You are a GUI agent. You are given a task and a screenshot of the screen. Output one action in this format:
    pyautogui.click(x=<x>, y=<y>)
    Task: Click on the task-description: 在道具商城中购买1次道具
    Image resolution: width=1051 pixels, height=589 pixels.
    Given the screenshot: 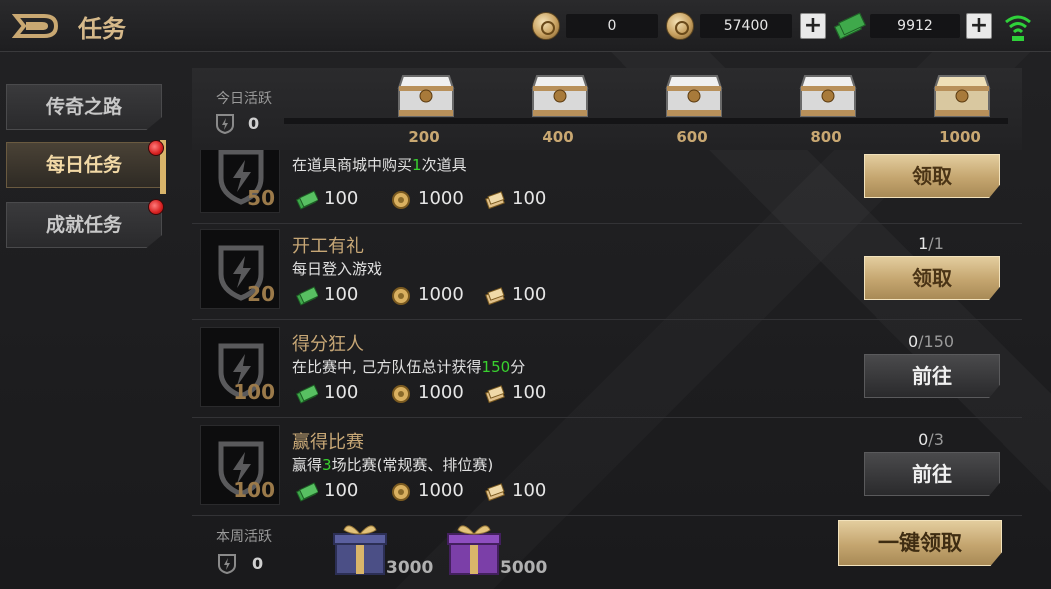 What is the action you would take?
    pyautogui.click(x=379, y=165)
    